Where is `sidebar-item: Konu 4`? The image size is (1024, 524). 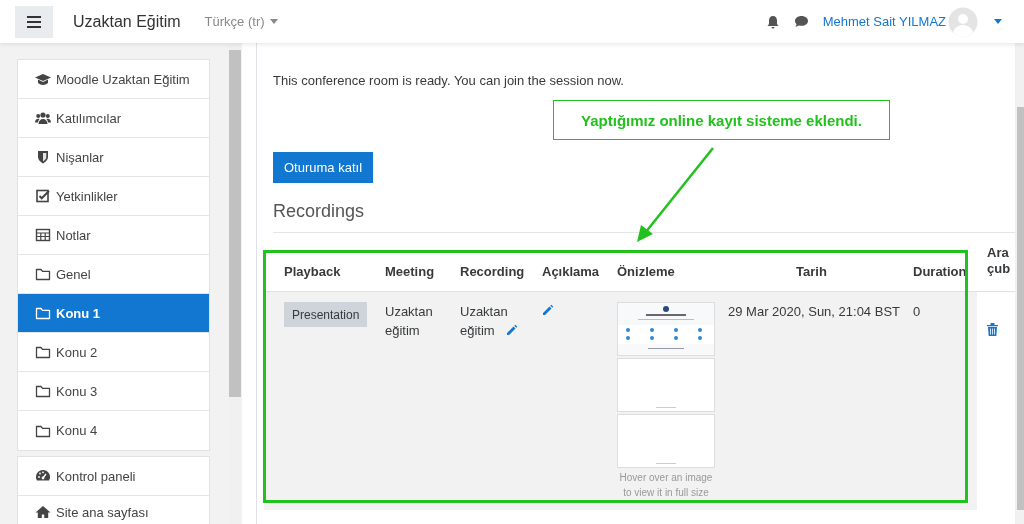
sidebar-item: Konu 4 is located at coordinates (113, 430).